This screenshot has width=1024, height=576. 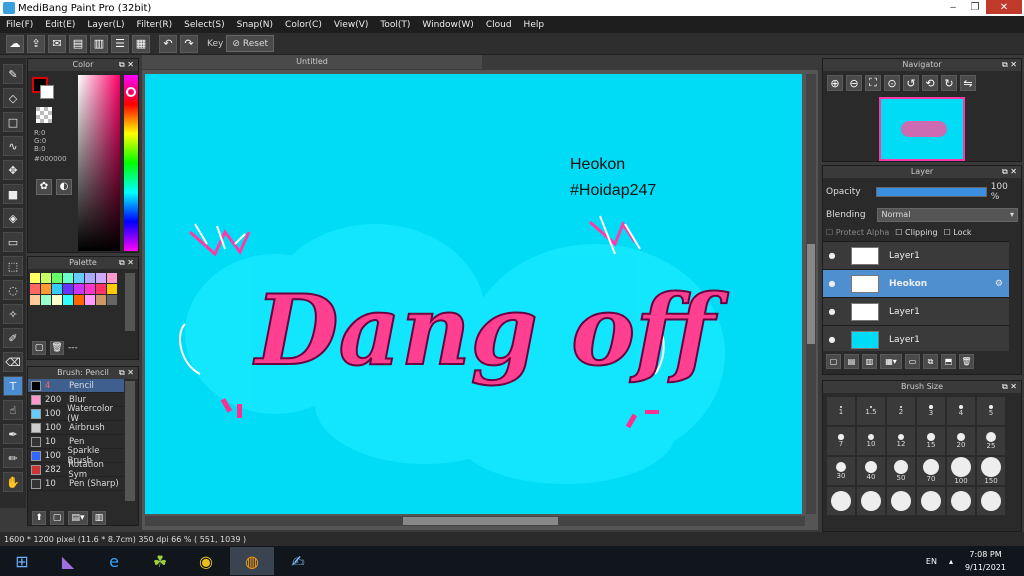 What do you see at coordinates (901, 411) in the screenshot?
I see `brush-size-cell: 2` at bounding box center [901, 411].